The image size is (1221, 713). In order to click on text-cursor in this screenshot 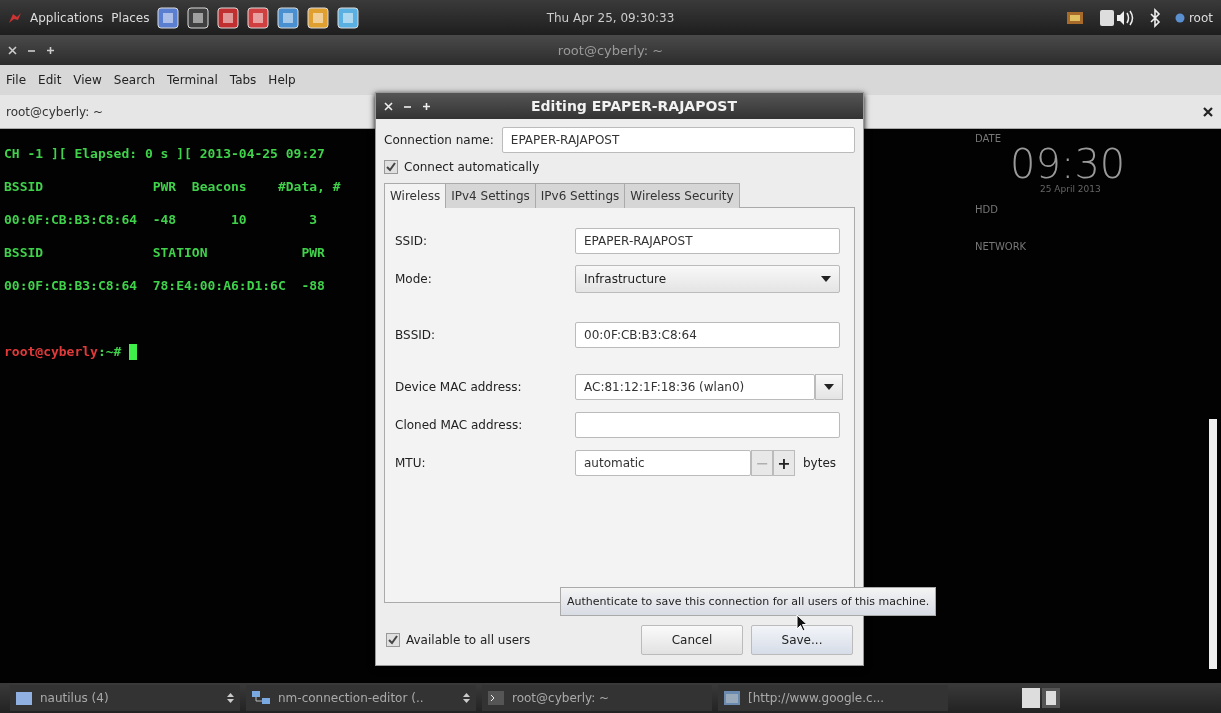, I will do `click(133, 351)`.